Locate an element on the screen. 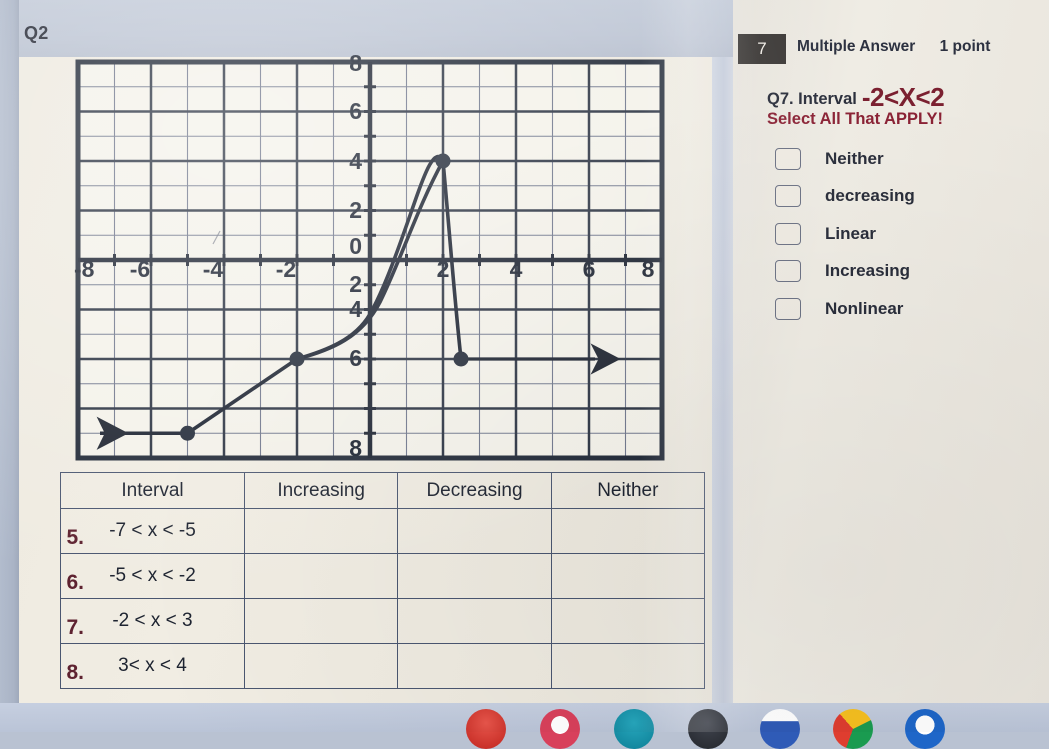 The image size is (1049, 749). table-row: -2 < x < 3 is located at coordinates (383, 621).